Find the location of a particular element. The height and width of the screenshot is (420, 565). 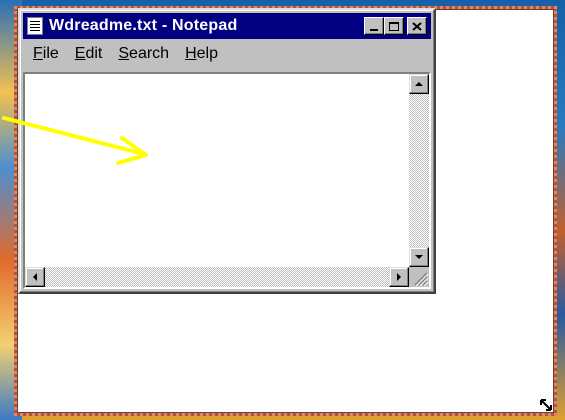

menu-edit-mnemonic: E is located at coordinates (80, 53).